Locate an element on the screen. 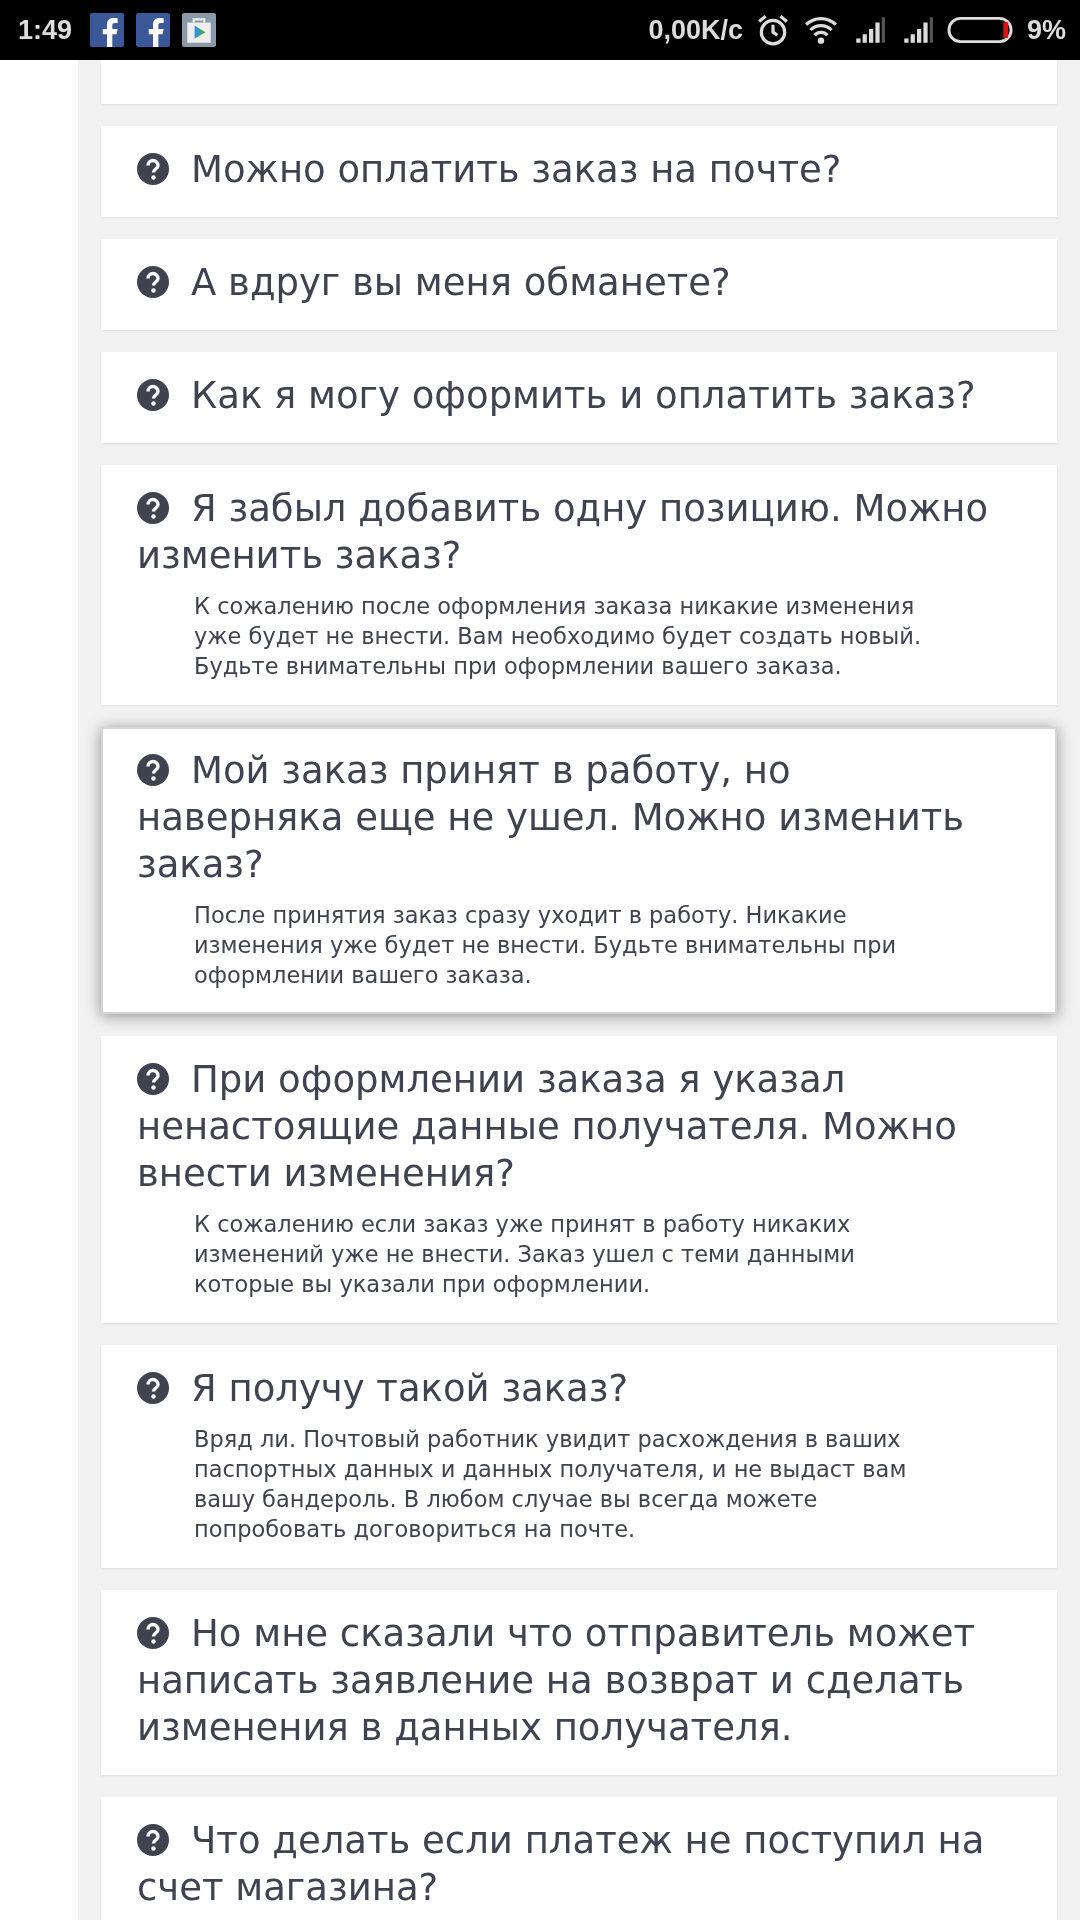  faq-question: Можно оплатить заказ на почте? is located at coordinates (579, 169).